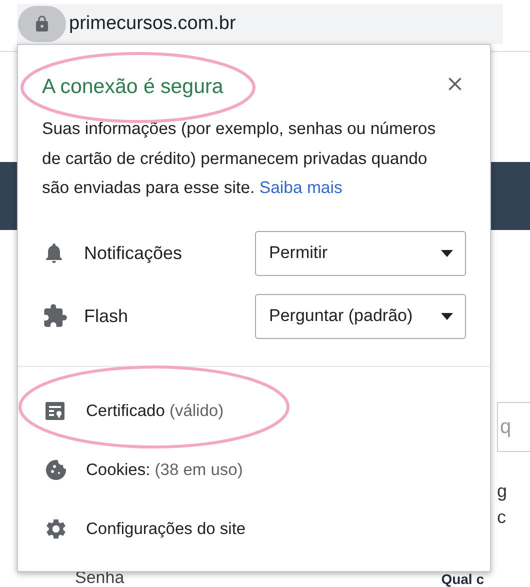 This screenshot has width=530, height=587. I want to click on permission-select: Perguntar (padrão), so click(360, 316).